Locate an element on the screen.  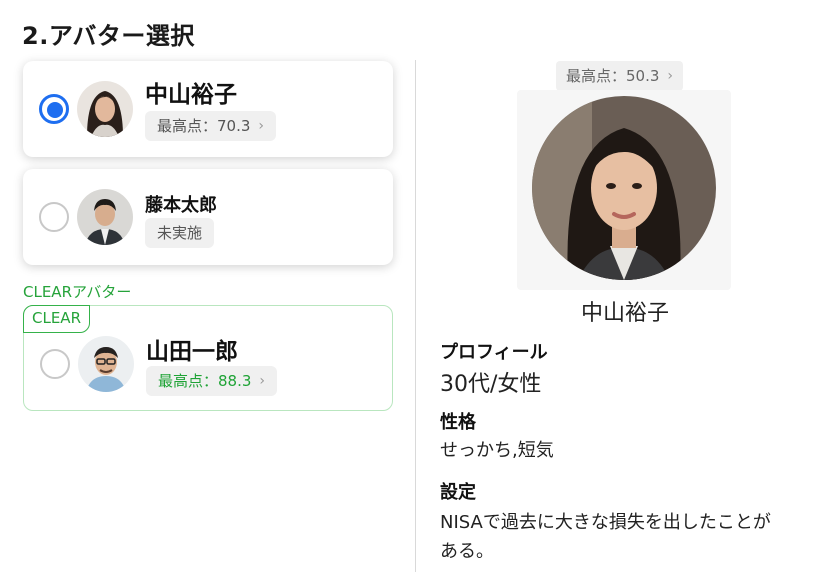
profile-value: 30代/女性 is located at coordinates (491, 384).